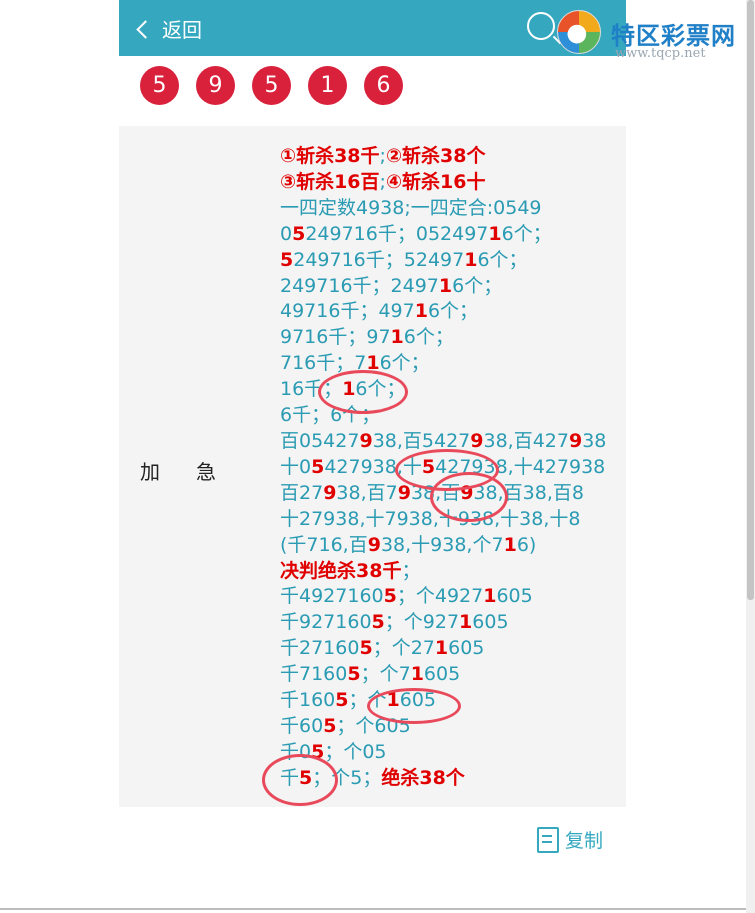 Image resolution: width=755 pixels, height=913 pixels. What do you see at coordinates (367, 492) in the screenshot?
I see `prediction-segment: 38,百7` at bounding box center [367, 492].